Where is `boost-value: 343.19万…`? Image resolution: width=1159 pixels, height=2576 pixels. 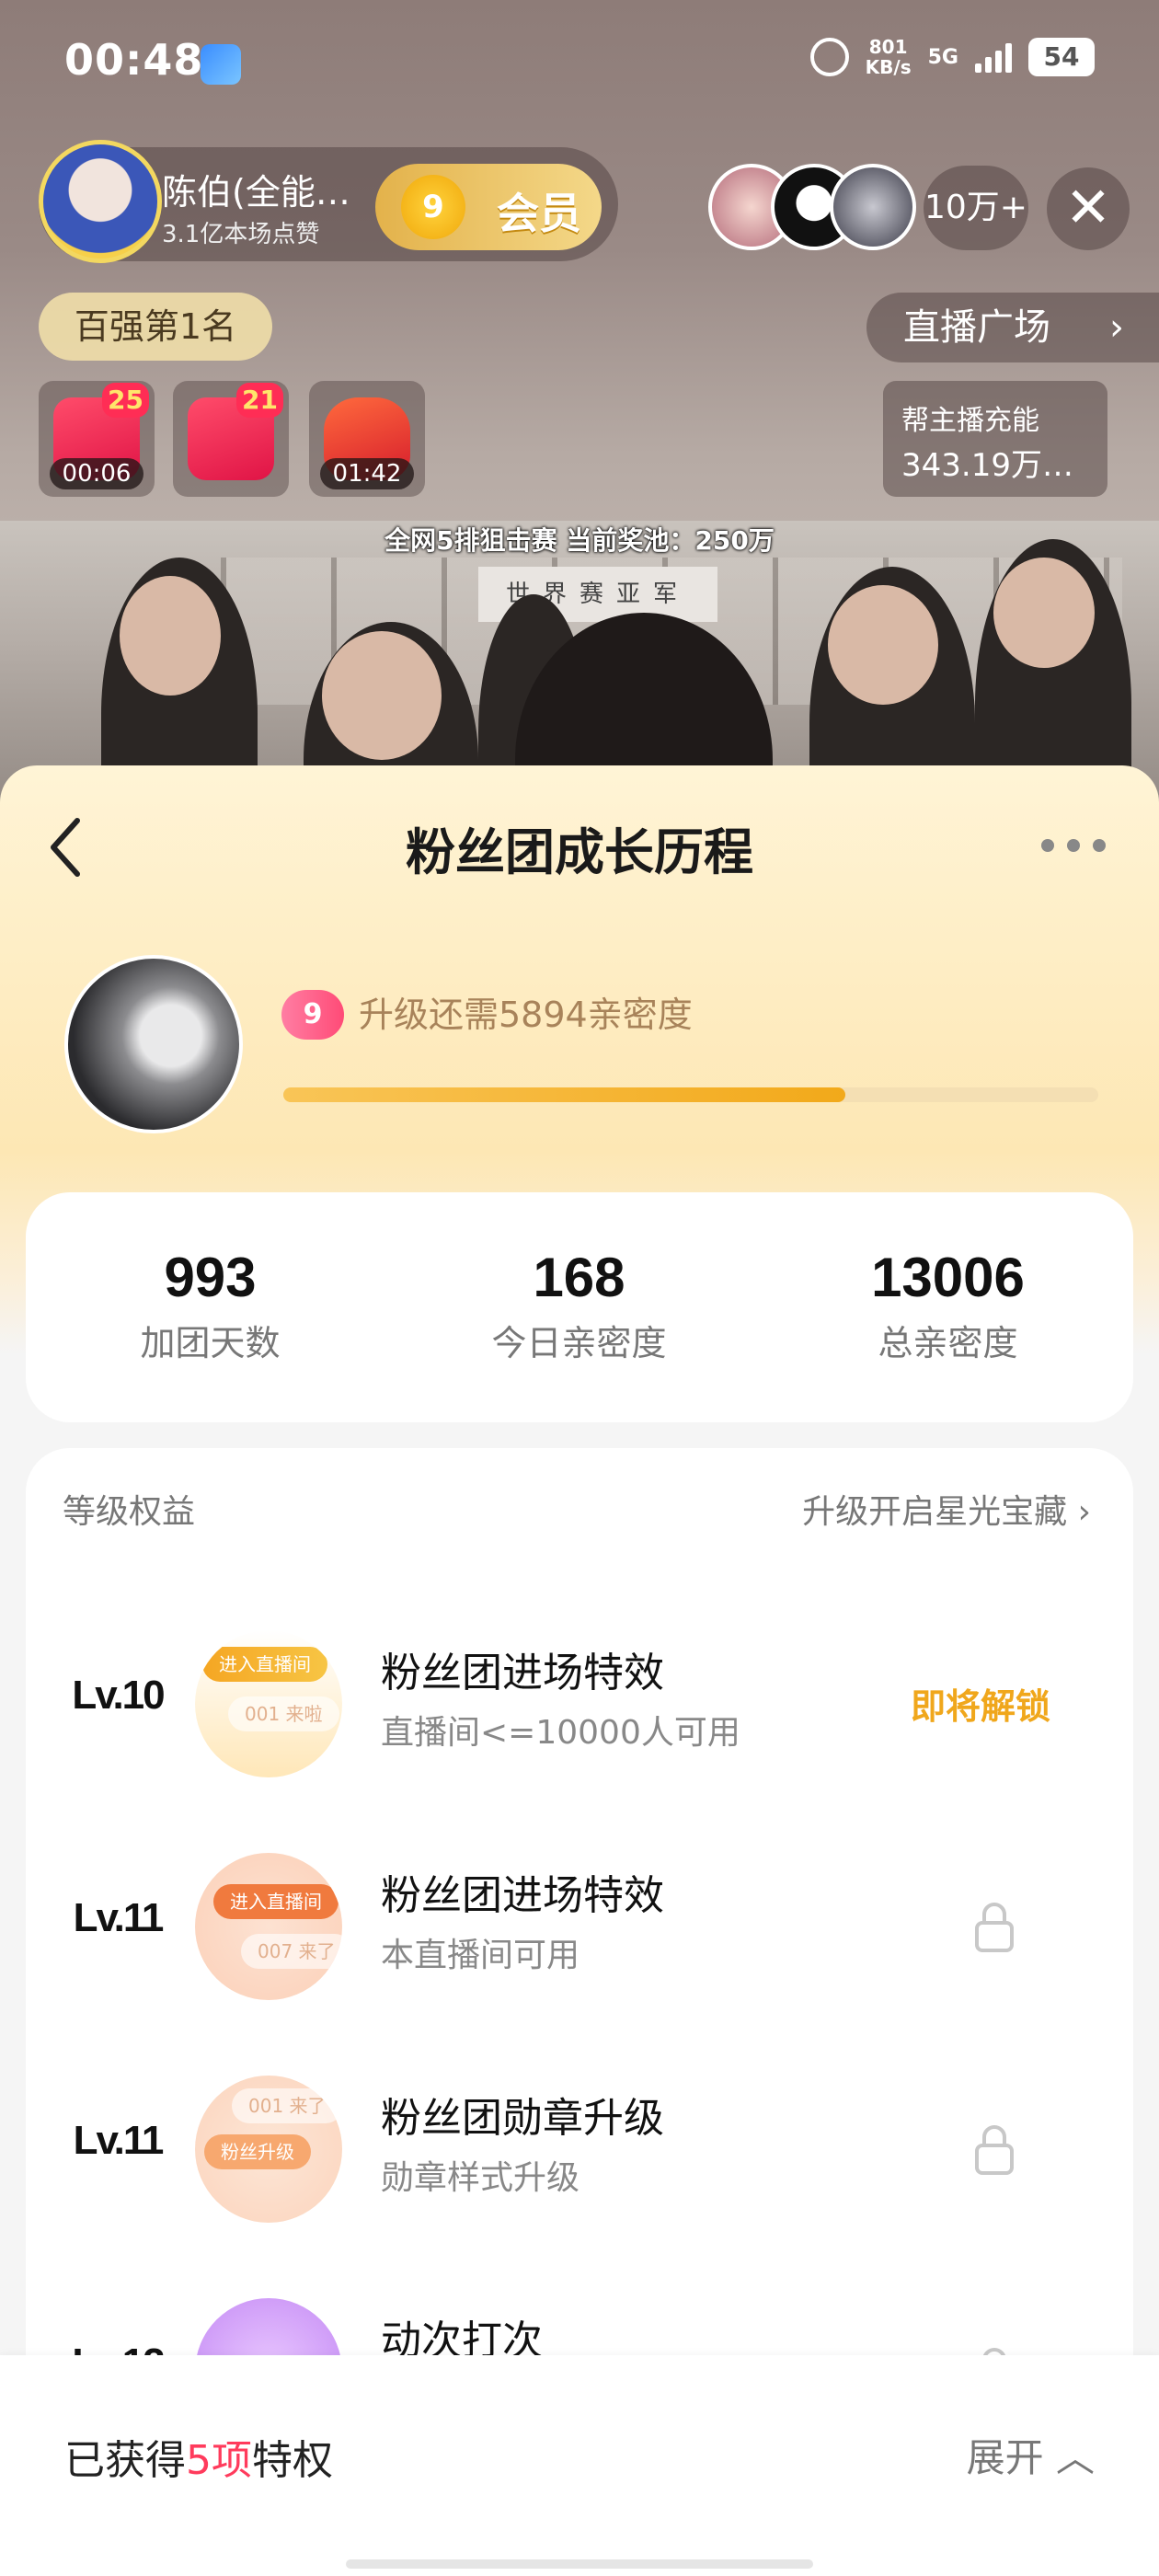
boost-value: 343.19万… is located at coordinates (987, 465).